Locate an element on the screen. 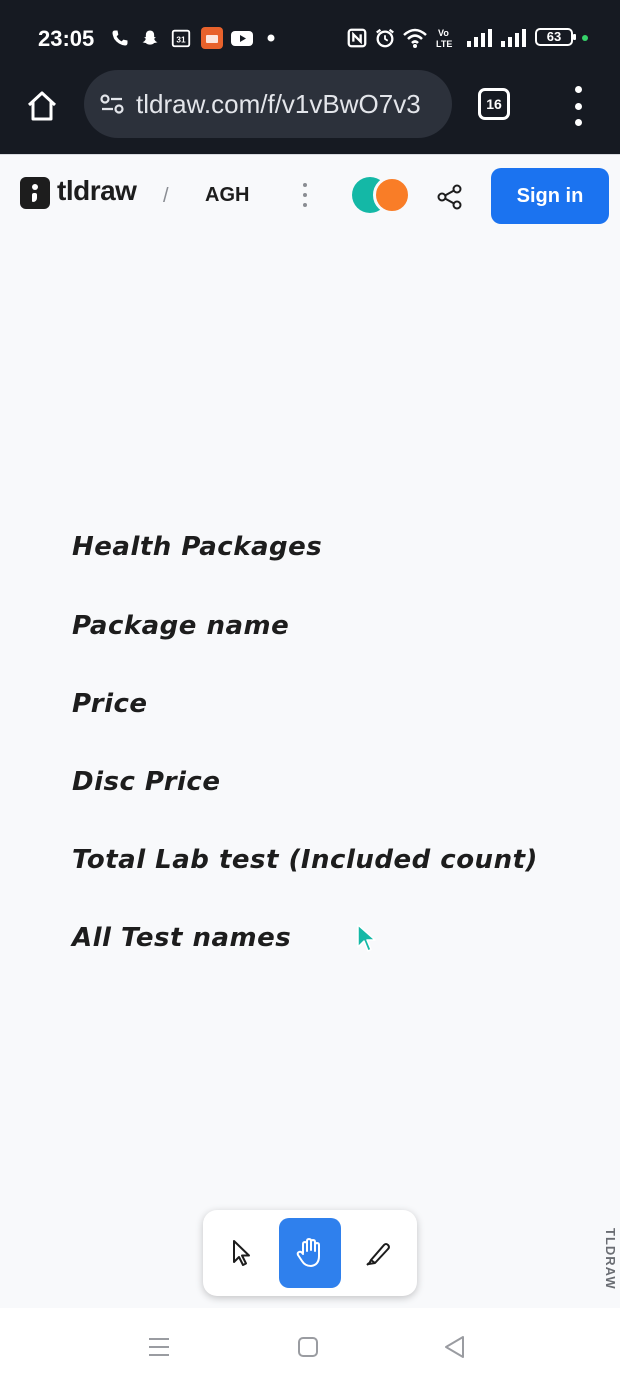  file-name: AGH is located at coordinates (227, 195).